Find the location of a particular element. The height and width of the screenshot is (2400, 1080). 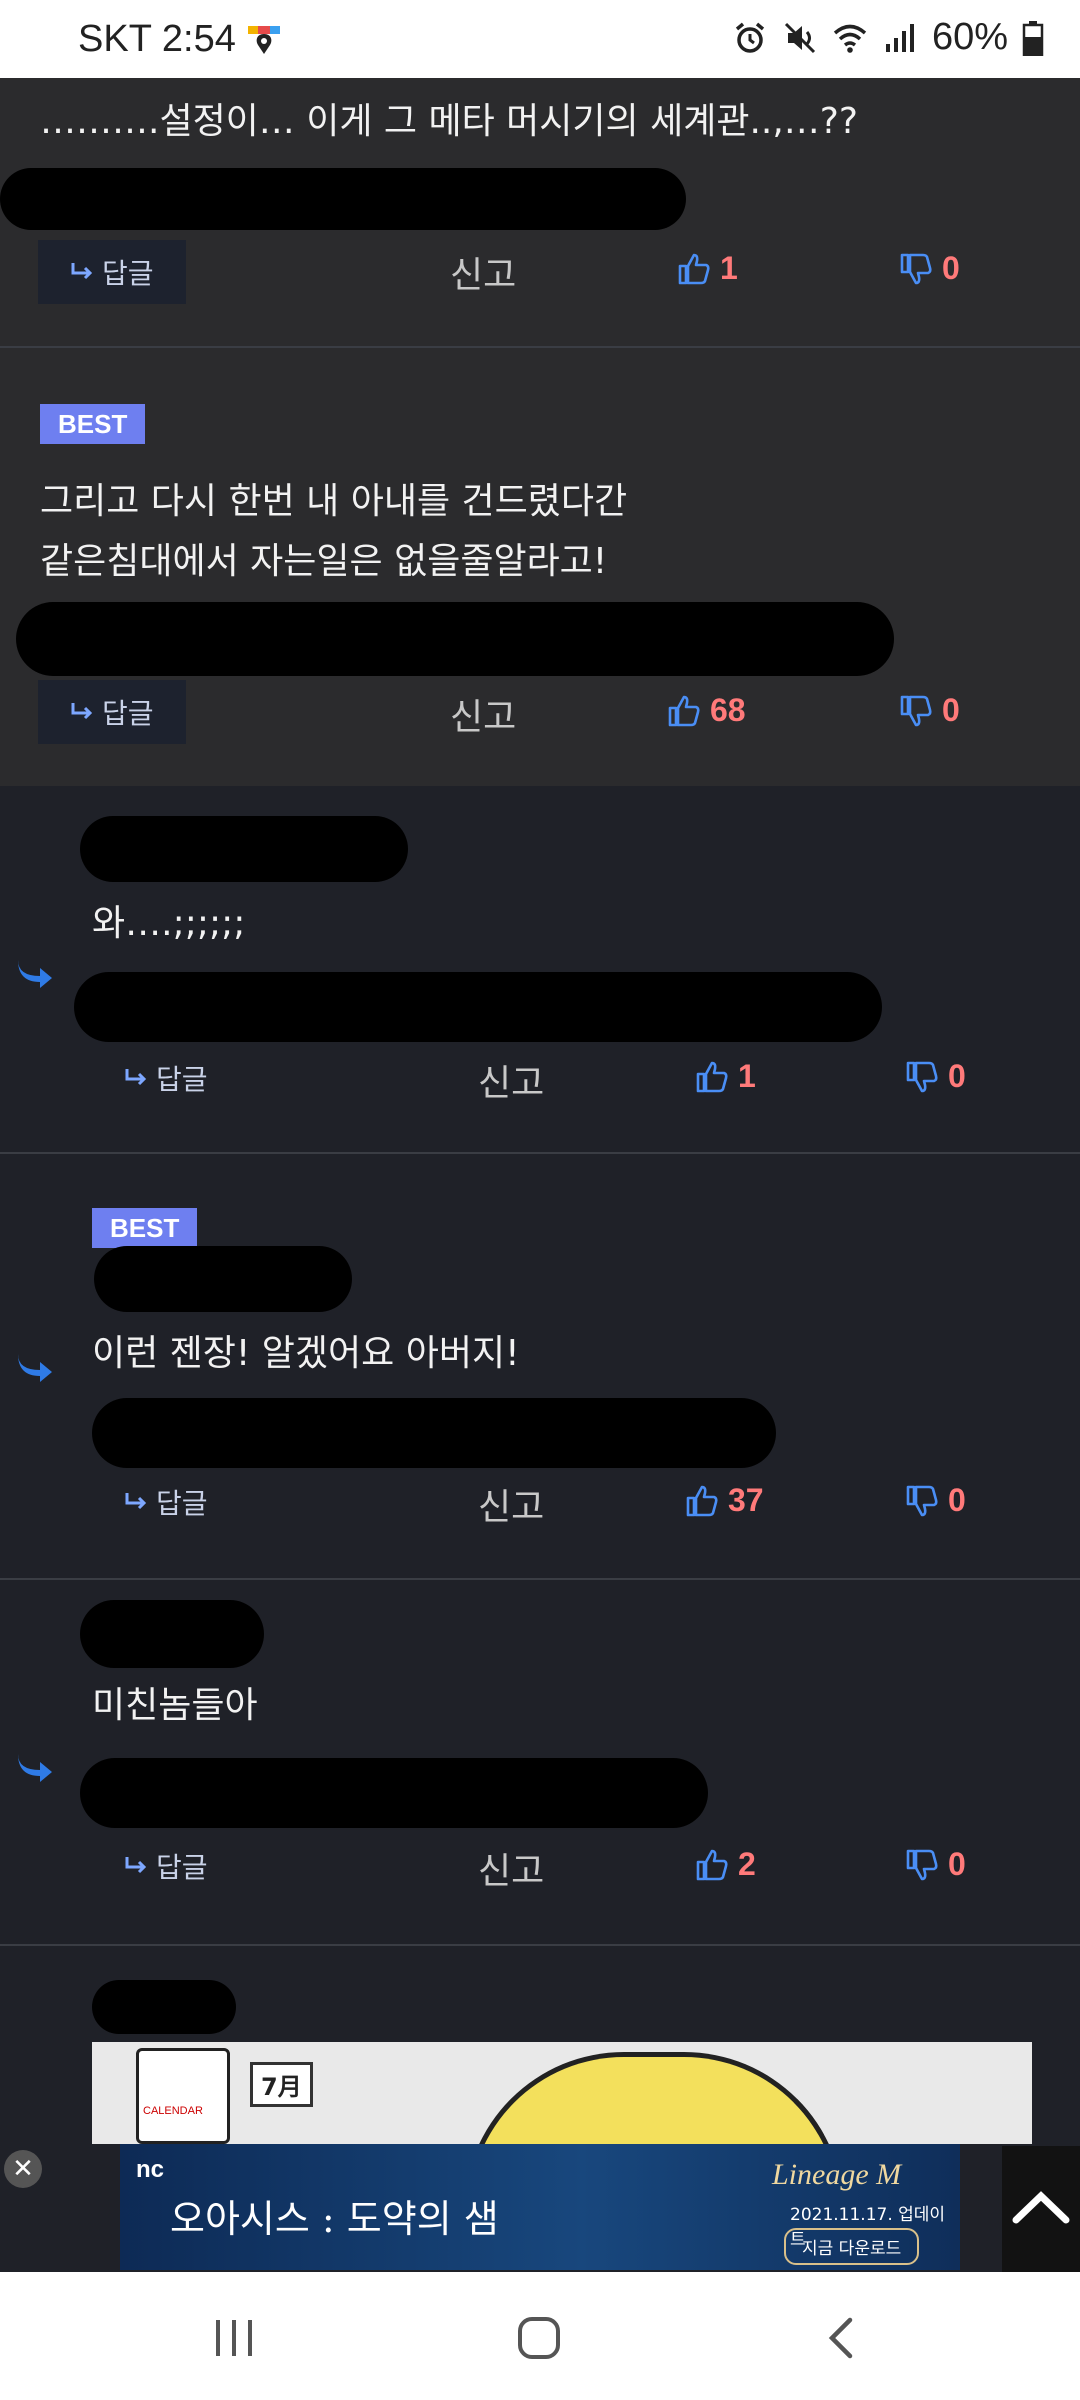

battery-percent: 60% is located at coordinates (969, 37).